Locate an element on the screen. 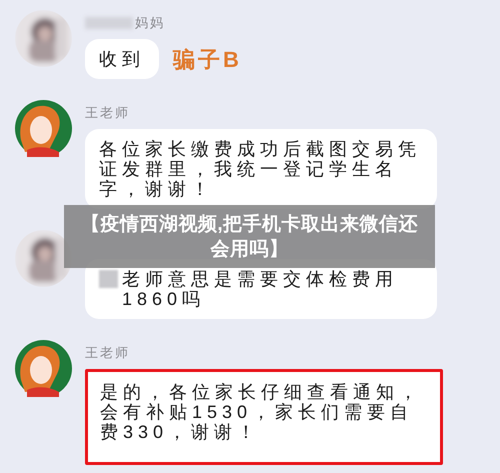 The height and width of the screenshot is (473, 500). annotation-label: 骗子B is located at coordinates (207, 60).